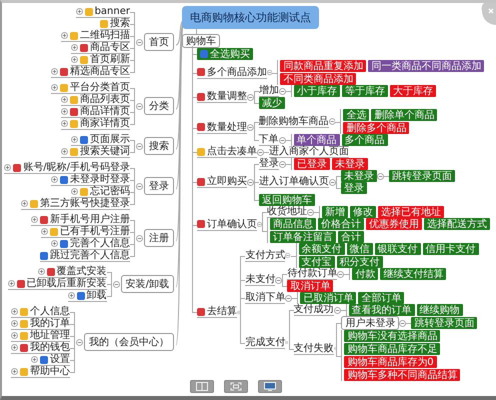  What do you see at coordinates (202, 386) in the screenshot?
I see `split-view-button` at bounding box center [202, 386].